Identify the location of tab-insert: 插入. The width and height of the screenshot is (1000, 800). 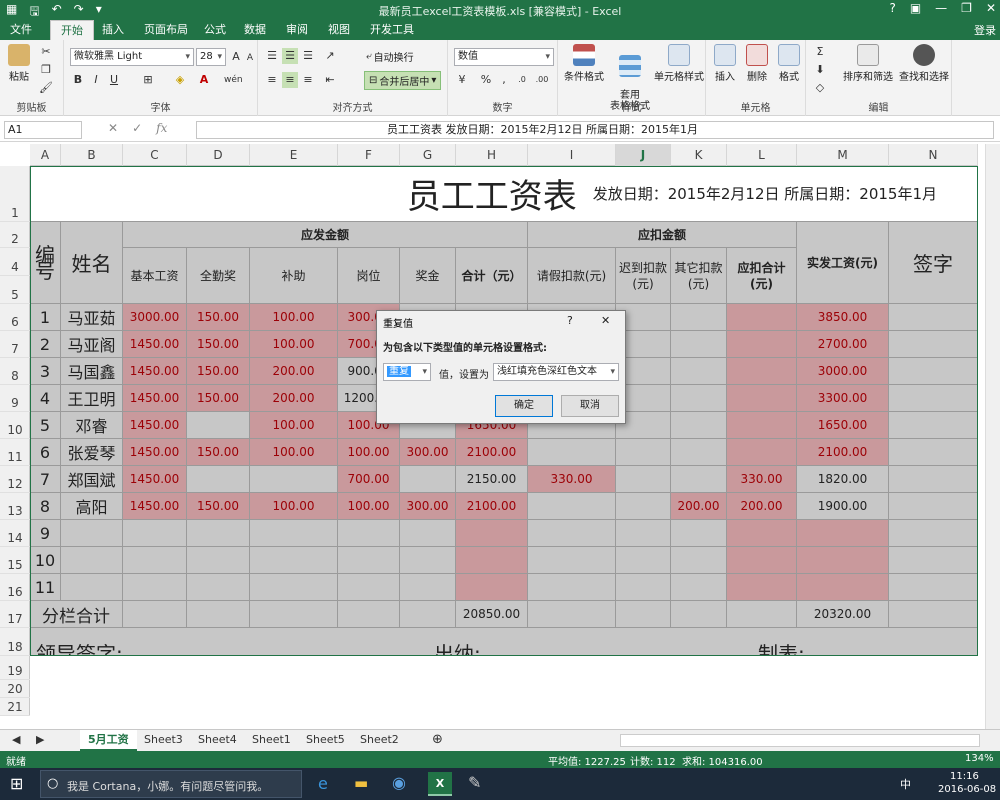
(113, 30).